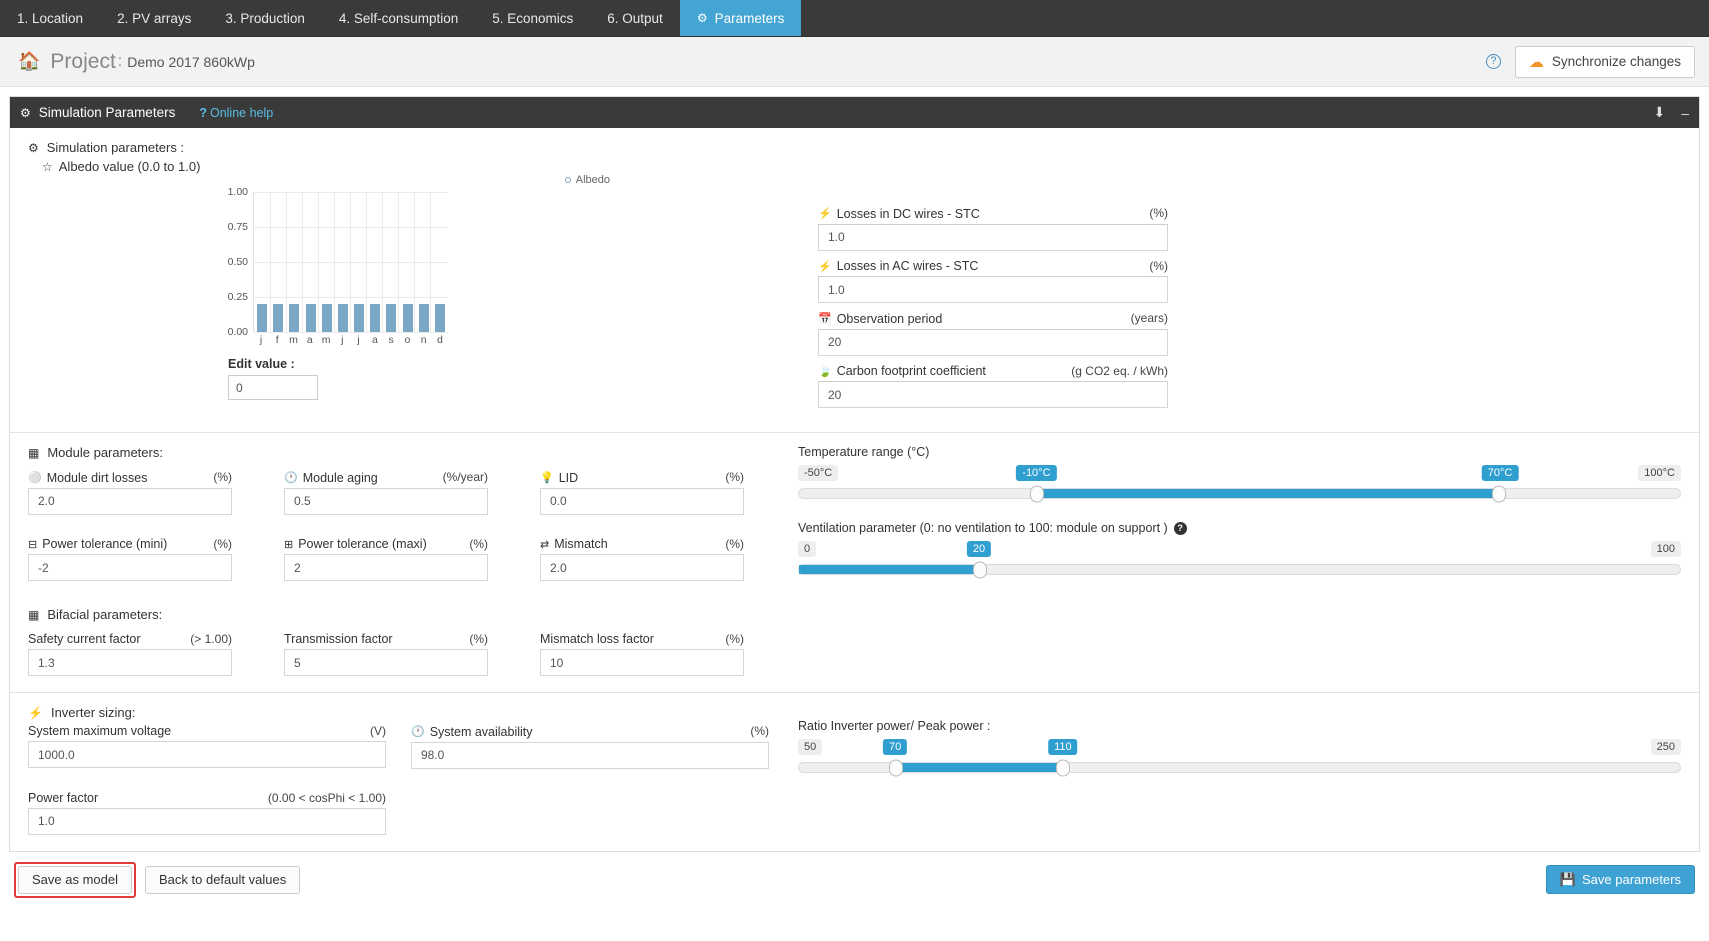 The height and width of the screenshot is (941, 1709). Describe the element at coordinates (1604, 61) in the screenshot. I see `synchronize-changes-button: ☁ Synchronize changes` at that location.